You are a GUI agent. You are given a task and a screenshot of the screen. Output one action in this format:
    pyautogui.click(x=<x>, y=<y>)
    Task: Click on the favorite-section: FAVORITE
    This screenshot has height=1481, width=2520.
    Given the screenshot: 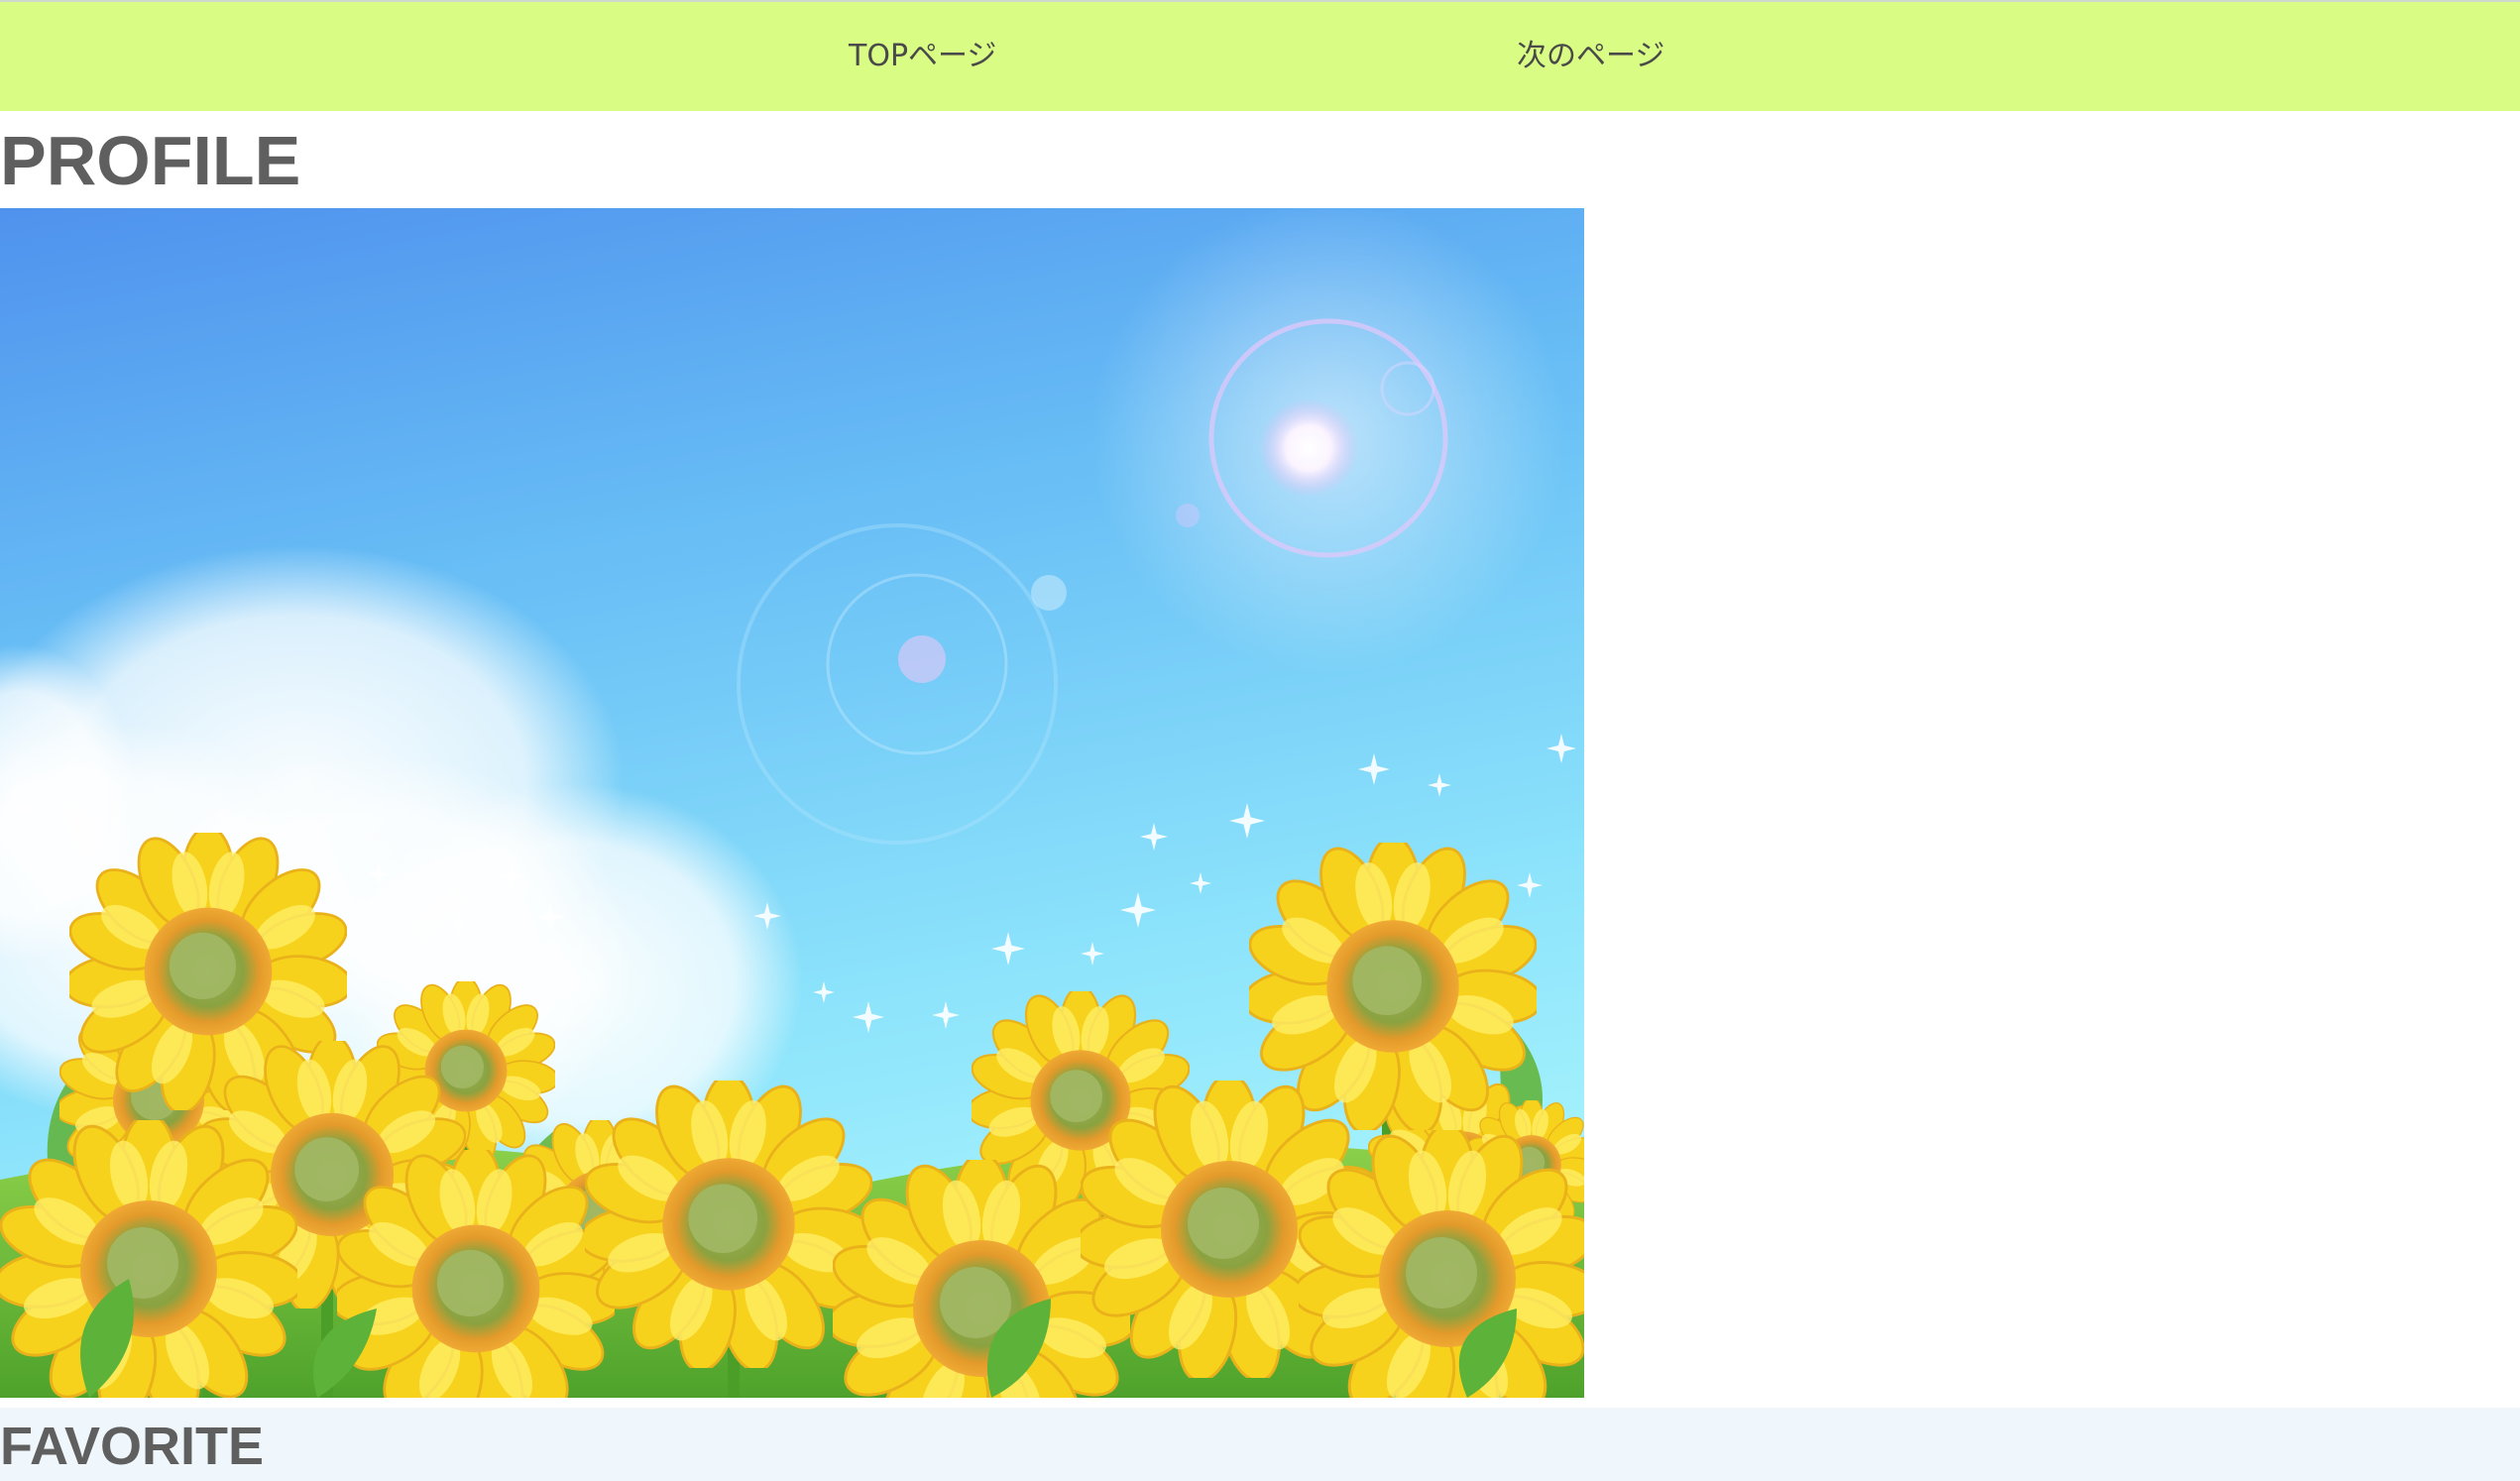 What is the action you would take?
    pyautogui.click(x=1260, y=1444)
    